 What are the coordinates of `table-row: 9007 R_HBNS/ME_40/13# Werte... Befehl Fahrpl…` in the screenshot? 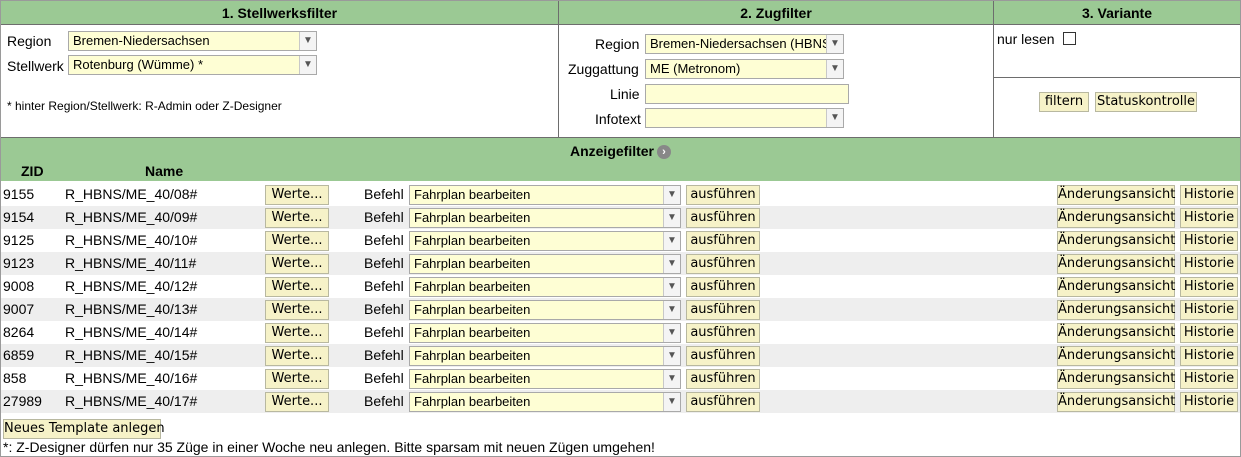 It's located at (620, 309).